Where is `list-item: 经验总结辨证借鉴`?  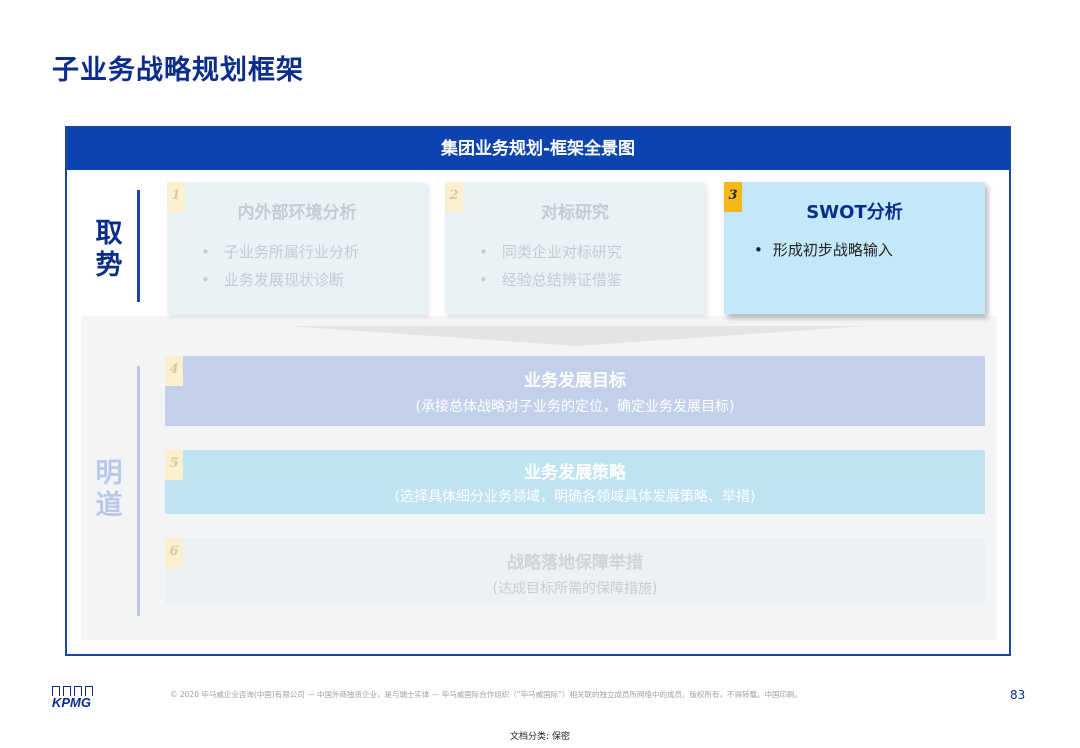 list-item: 经验总结辨证借鉴 is located at coordinates (550, 280).